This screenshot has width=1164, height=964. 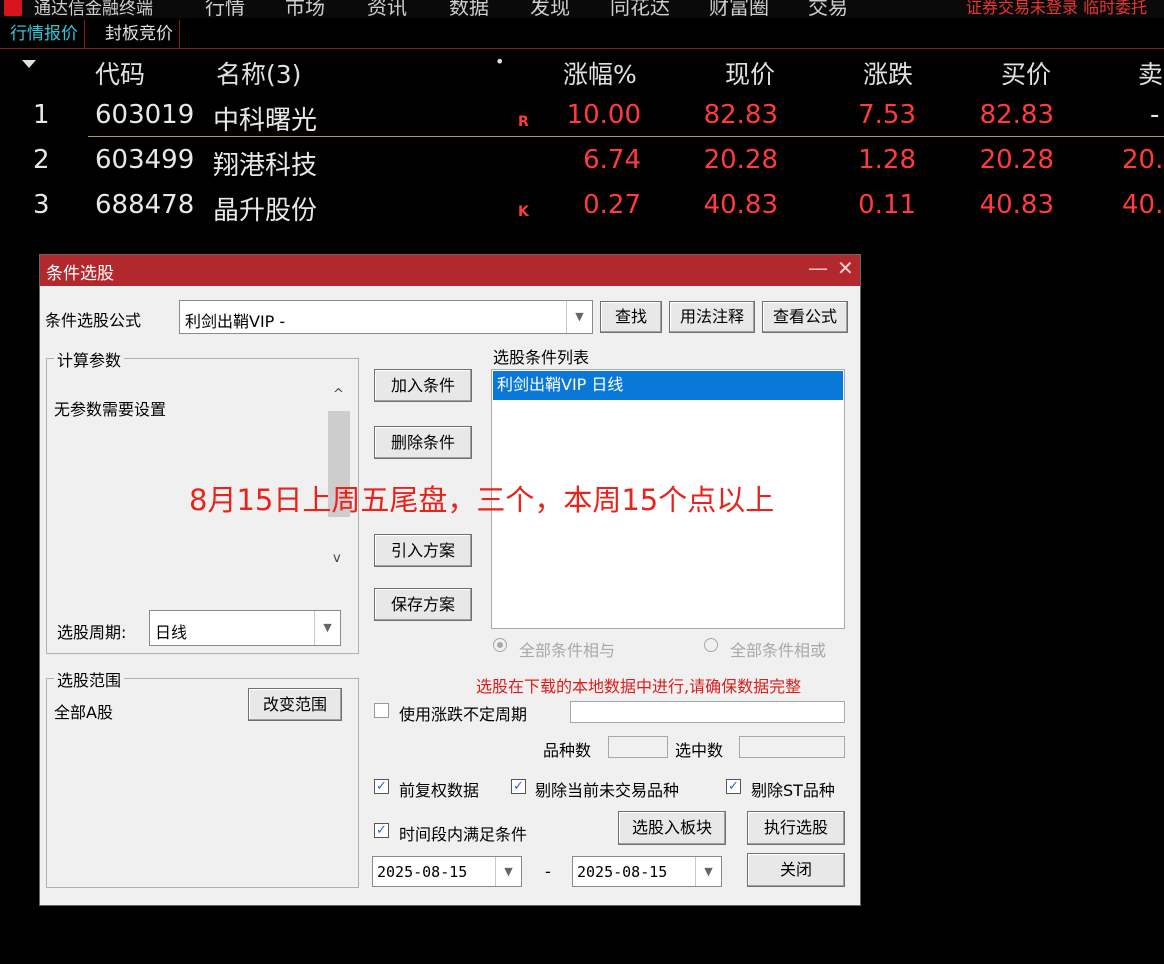 I want to click on column-header-ask: 卖, so click(x=1150, y=73).